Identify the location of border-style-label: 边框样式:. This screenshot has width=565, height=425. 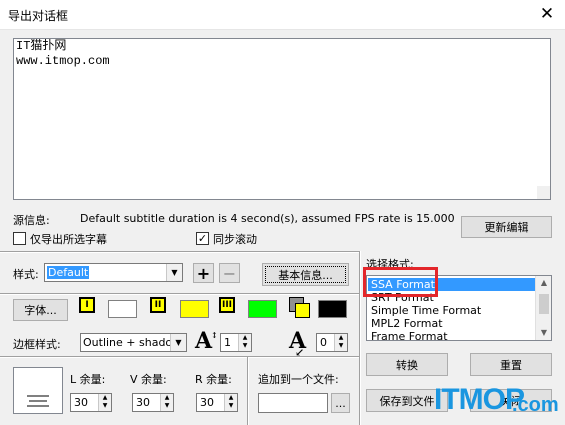
(37, 344).